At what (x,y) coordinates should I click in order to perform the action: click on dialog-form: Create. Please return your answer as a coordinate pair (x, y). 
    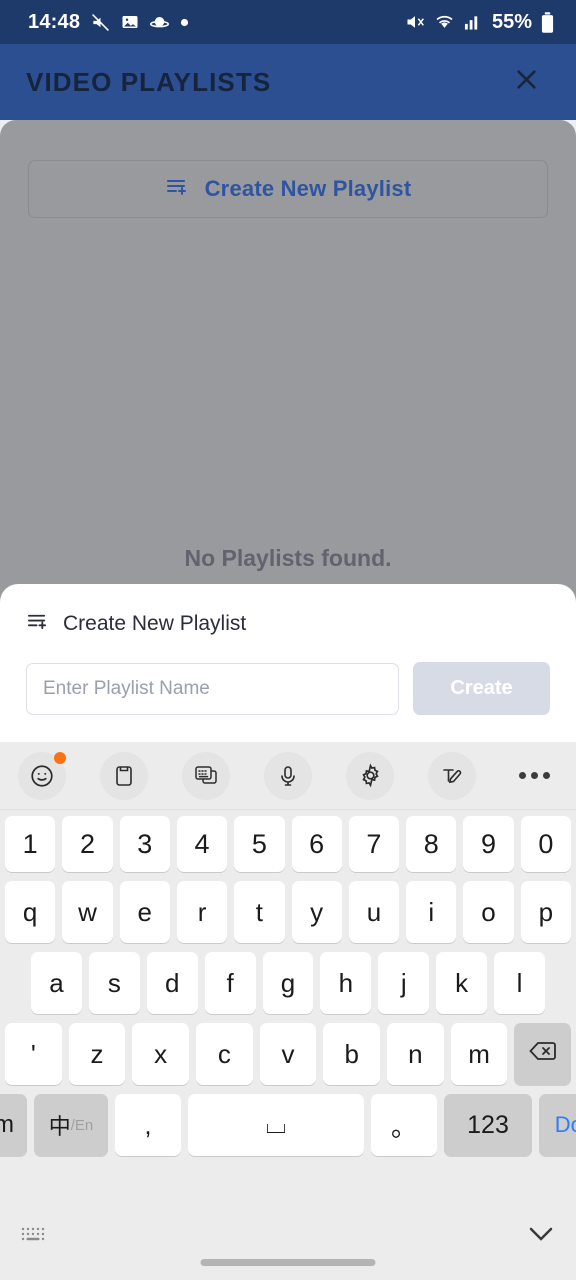
    Looking at the image, I should click on (288, 688).